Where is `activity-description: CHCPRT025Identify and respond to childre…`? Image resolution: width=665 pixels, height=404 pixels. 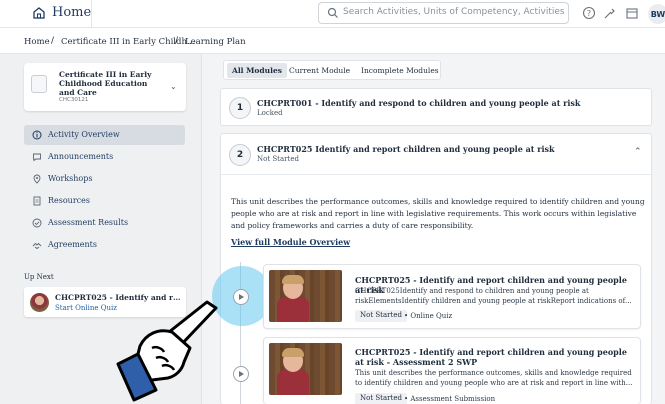
activity-description: CHCPRT025Identify and respond to childre… is located at coordinates (493, 296).